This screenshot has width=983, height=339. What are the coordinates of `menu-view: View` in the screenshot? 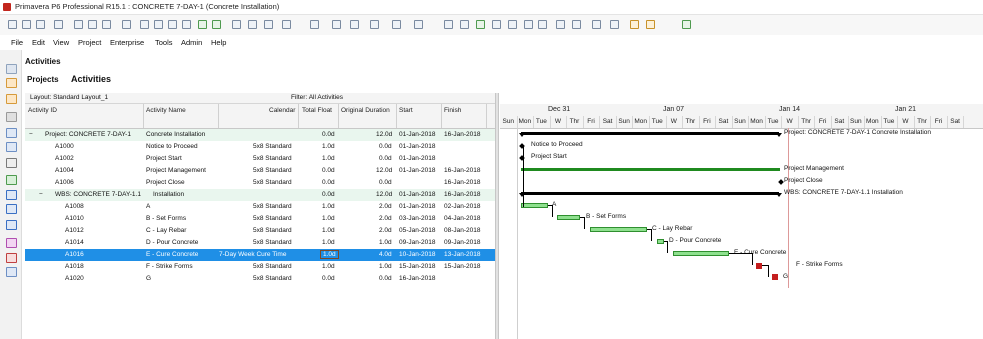 It's located at (61, 42).